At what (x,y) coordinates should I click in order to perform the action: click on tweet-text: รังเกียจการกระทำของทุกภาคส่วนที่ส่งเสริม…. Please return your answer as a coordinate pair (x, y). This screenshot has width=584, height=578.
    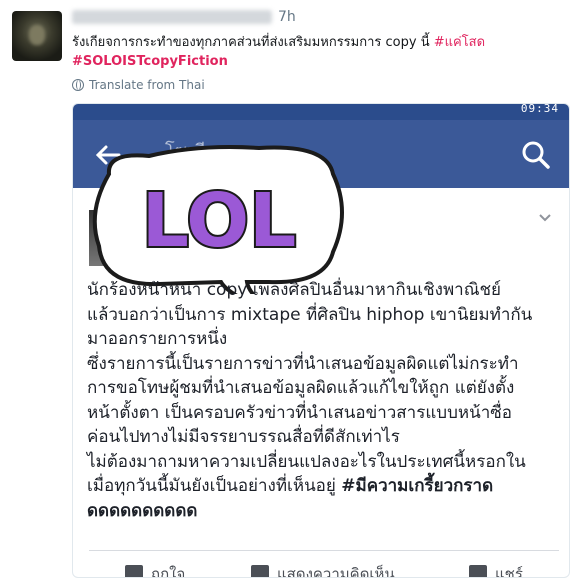
    Looking at the image, I should click on (322, 52).